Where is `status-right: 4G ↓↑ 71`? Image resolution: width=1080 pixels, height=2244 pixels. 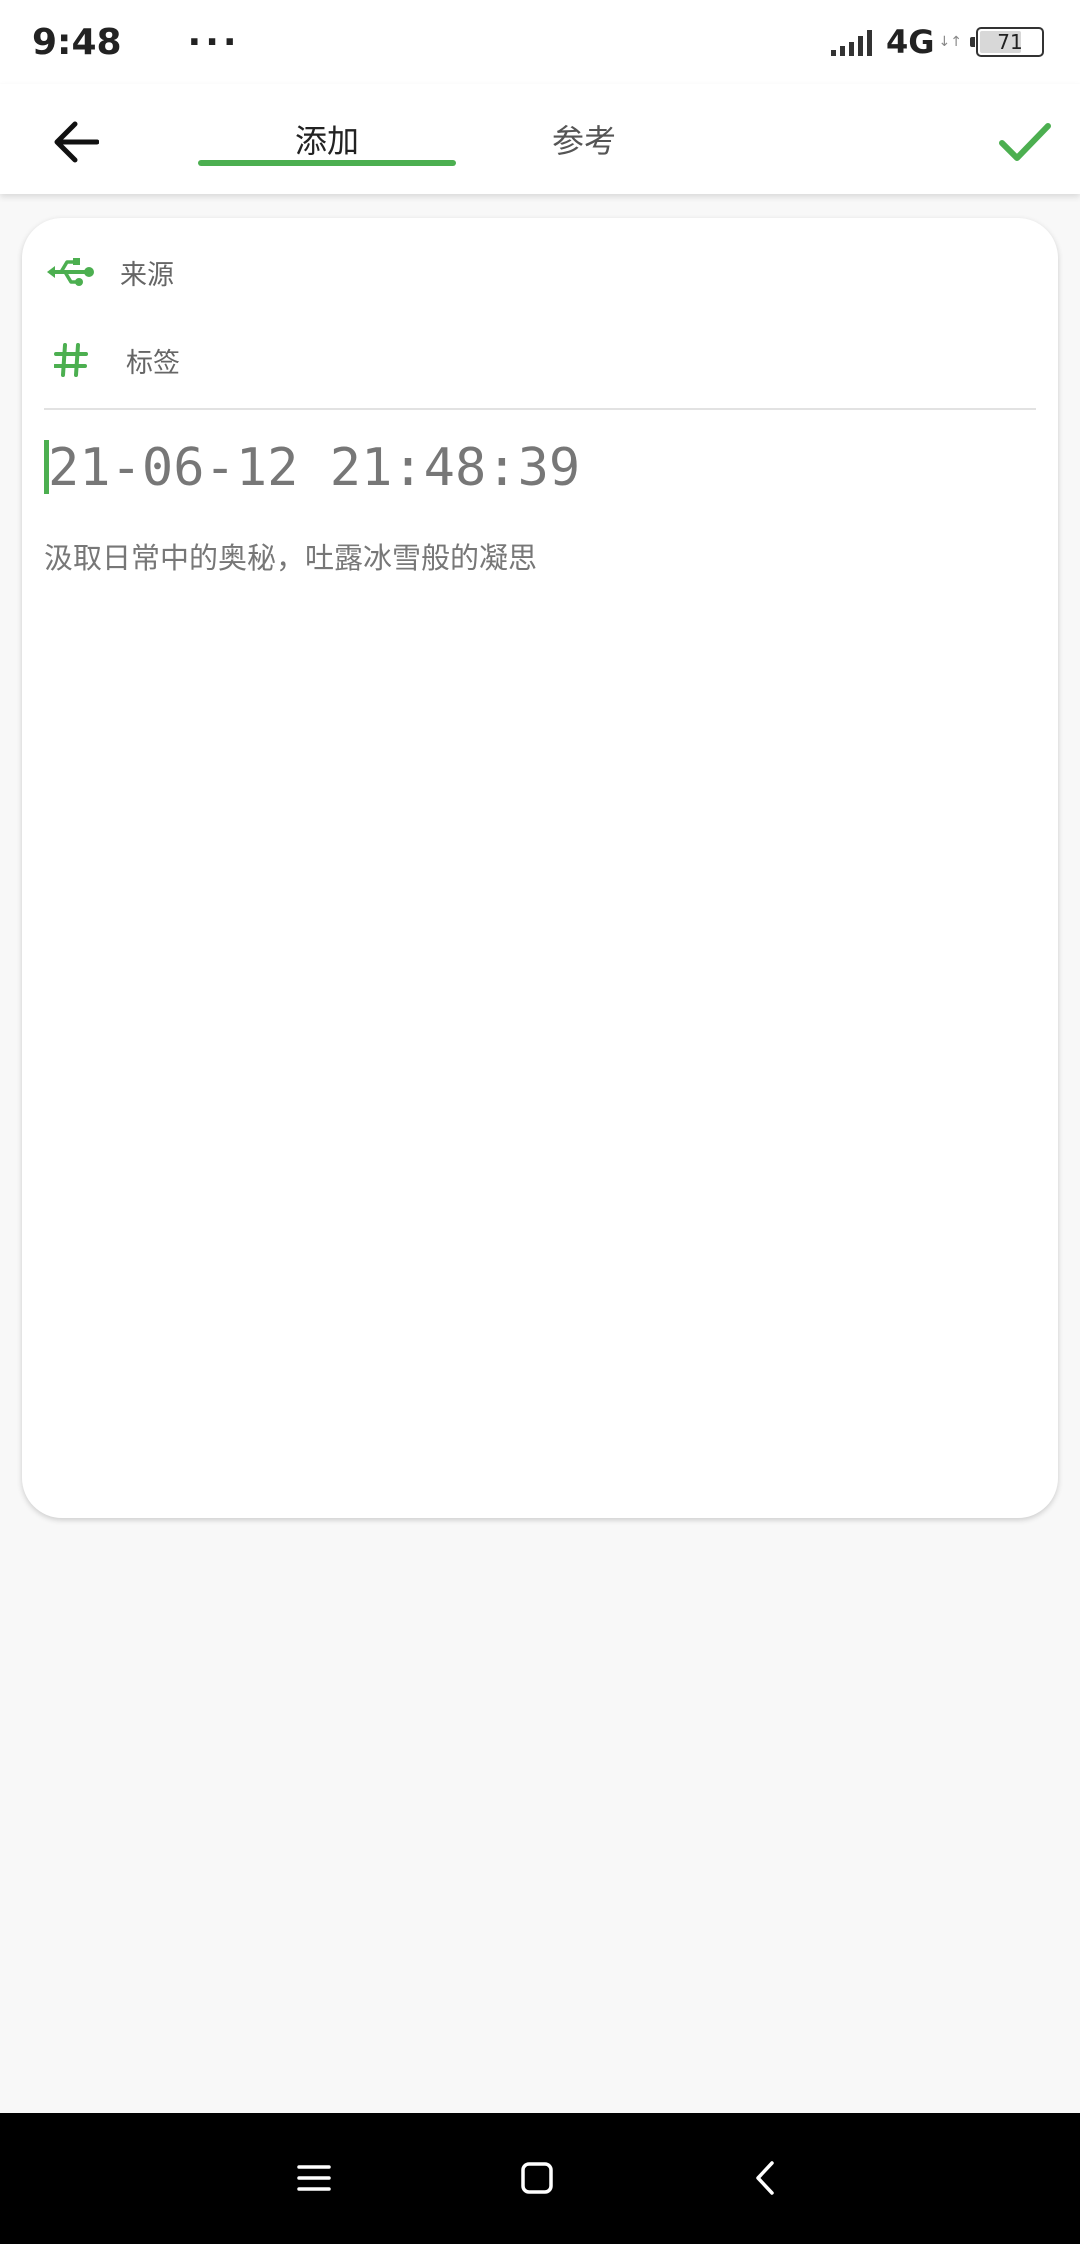
status-right: 4G ↓↑ 71 is located at coordinates (937, 42).